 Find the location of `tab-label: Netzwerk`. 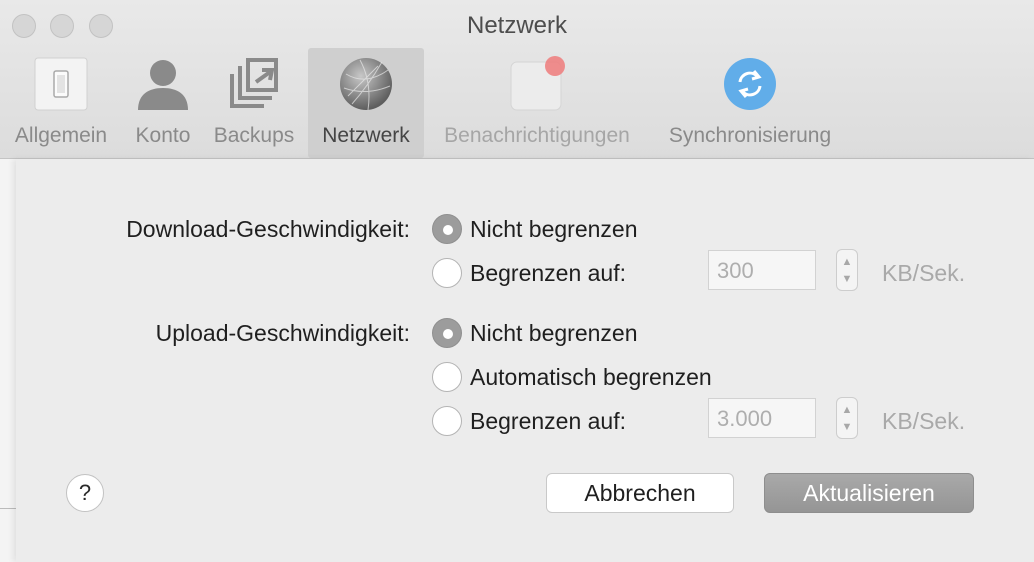

tab-label: Netzwerk is located at coordinates (366, 135).